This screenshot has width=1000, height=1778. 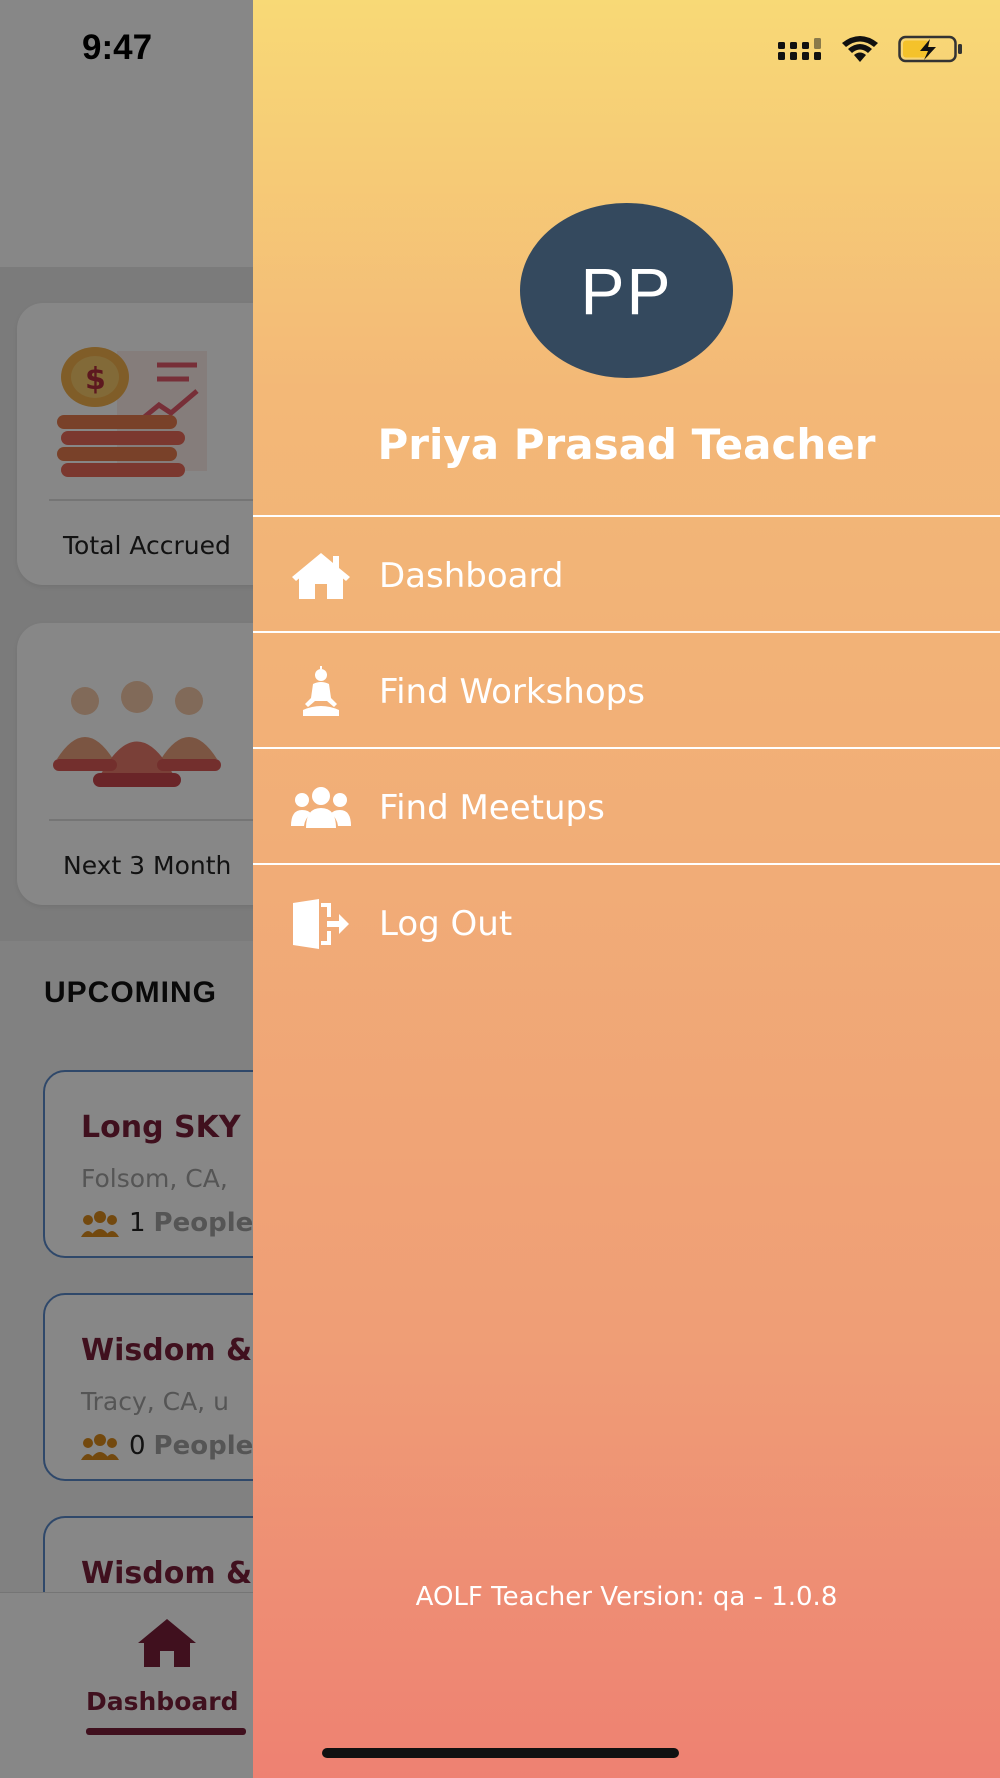 I want to click on app-version: AOLF Teacher Version: qa - 1.0.8, so click(x=626, y=1597).